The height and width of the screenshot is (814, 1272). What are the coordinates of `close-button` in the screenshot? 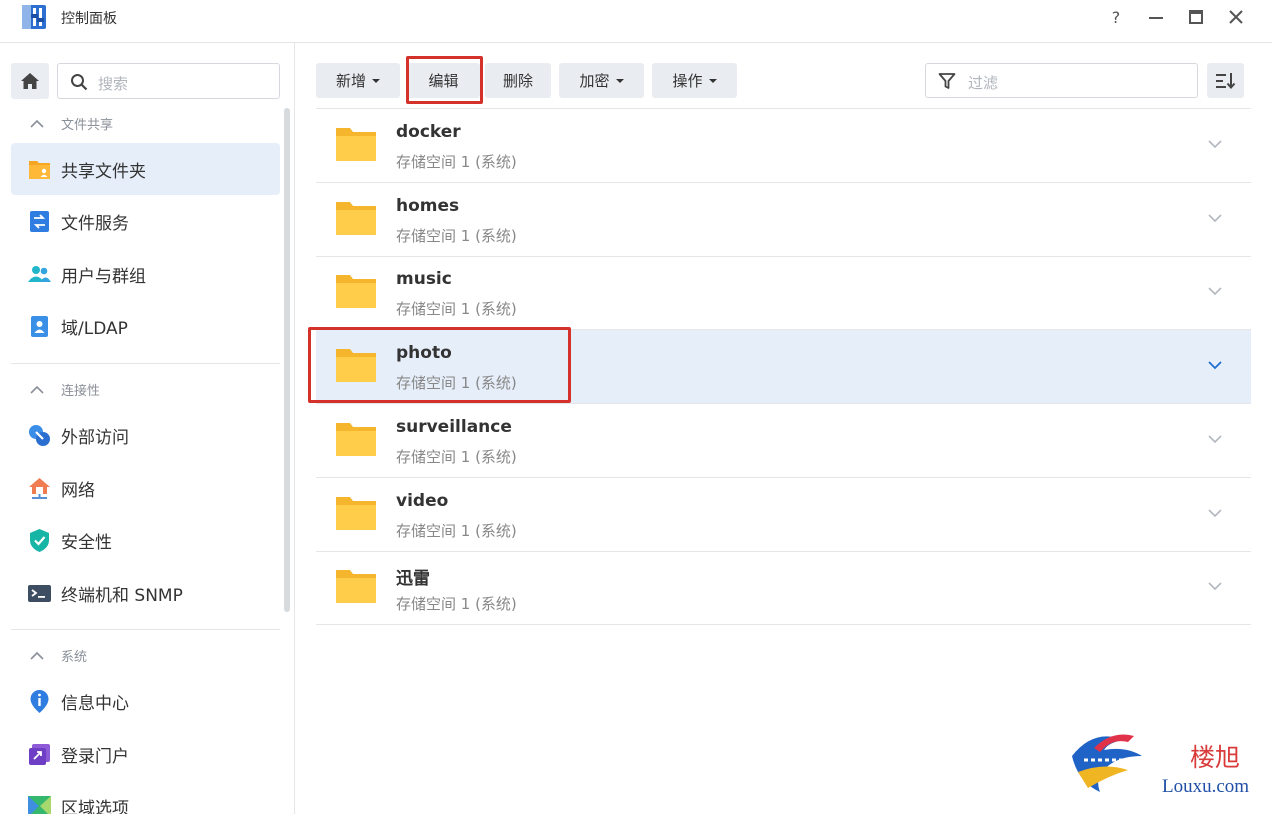 It's located at (1236, 17).